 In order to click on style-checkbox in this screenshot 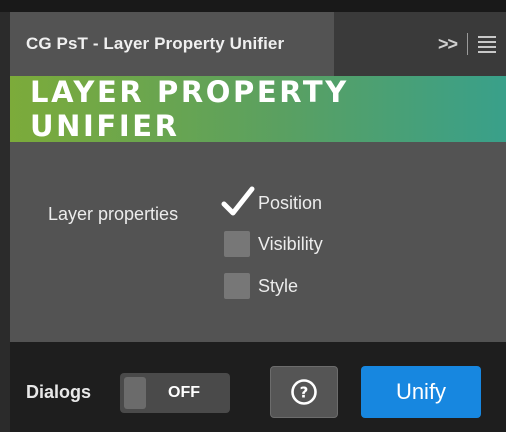, I will do `click(237, 286)`.